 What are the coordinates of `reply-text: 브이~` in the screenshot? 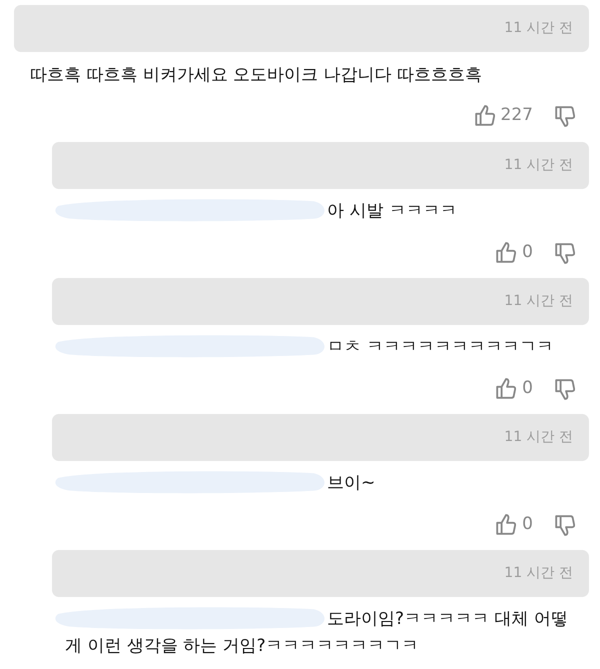 It's located at (351, 483).